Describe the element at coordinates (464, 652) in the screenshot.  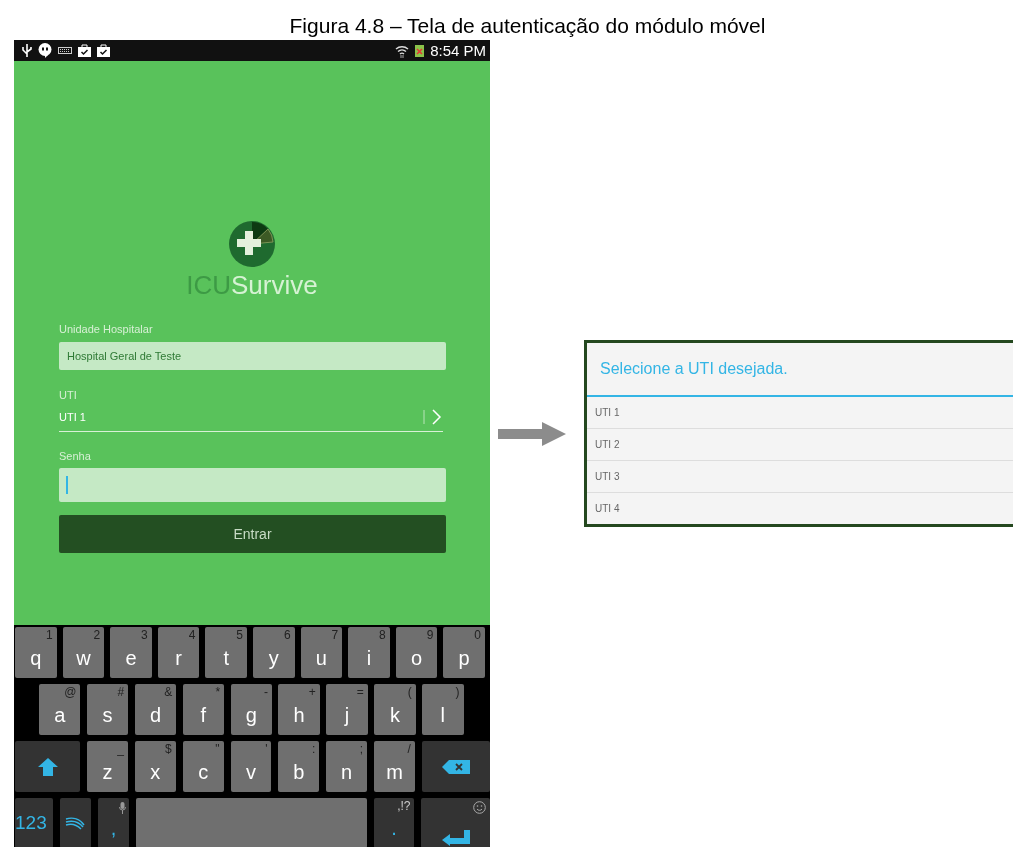
I see `keyboard-key: 0 p` at that location.